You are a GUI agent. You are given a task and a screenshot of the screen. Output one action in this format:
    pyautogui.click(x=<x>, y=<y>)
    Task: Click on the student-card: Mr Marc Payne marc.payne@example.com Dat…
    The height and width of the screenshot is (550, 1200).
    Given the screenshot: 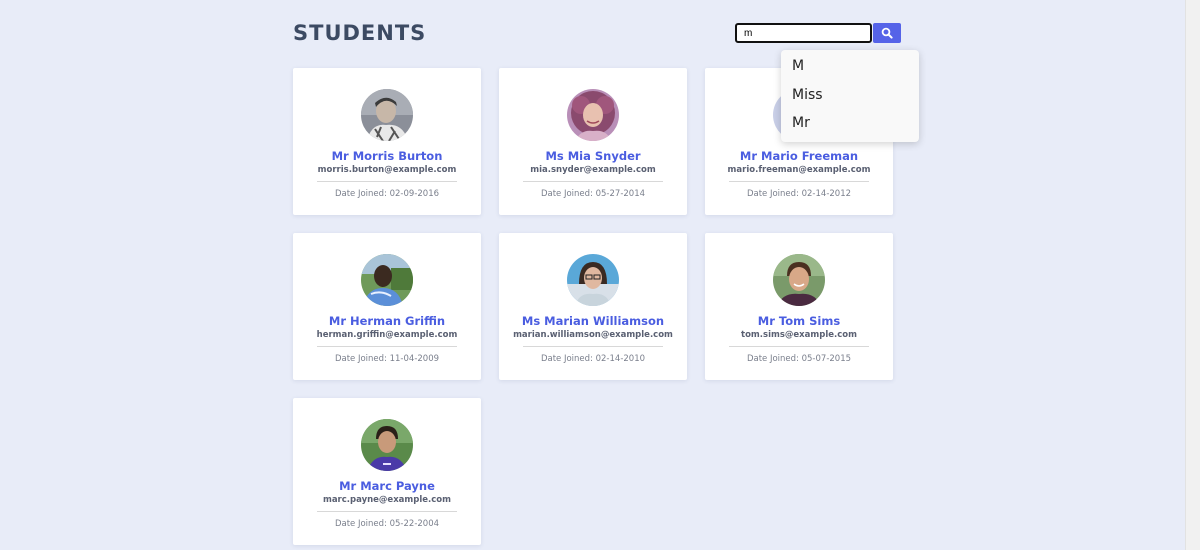 What is the action you would take?
    pyautogui.click(x=387, y=471)
    